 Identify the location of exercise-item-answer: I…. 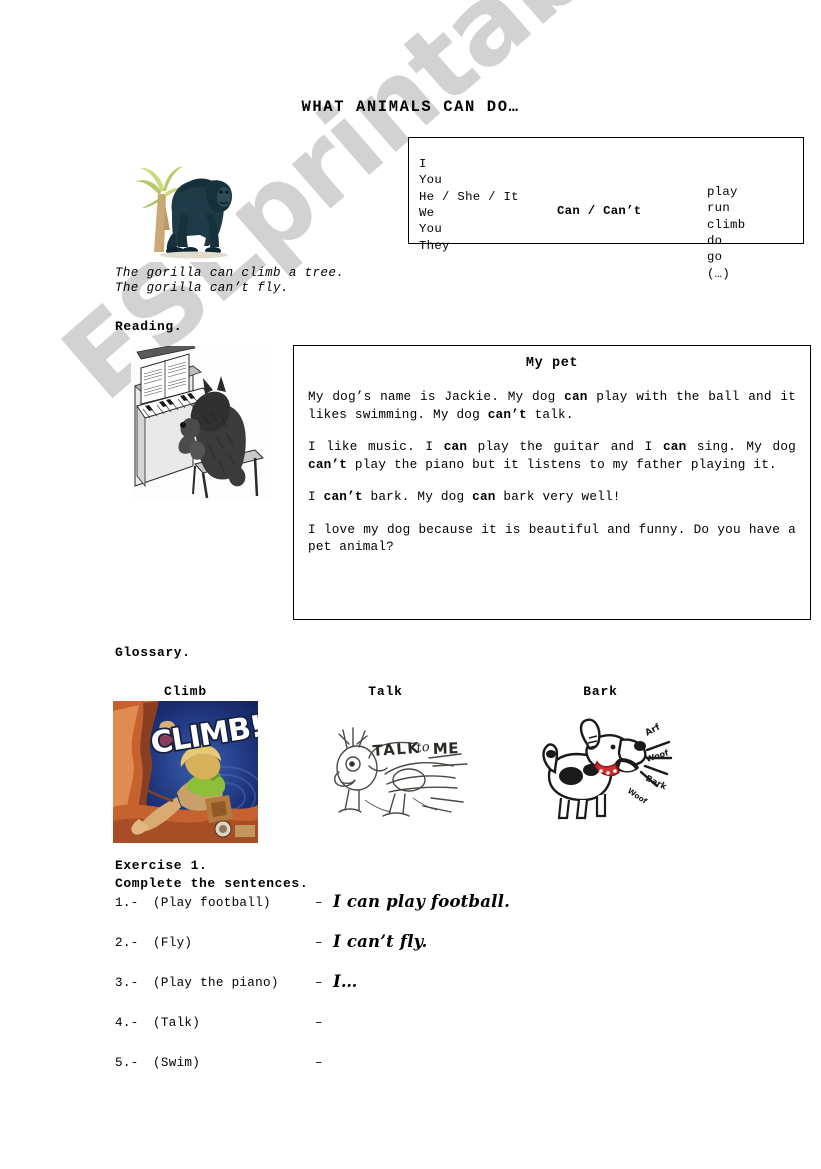
(345, 981).